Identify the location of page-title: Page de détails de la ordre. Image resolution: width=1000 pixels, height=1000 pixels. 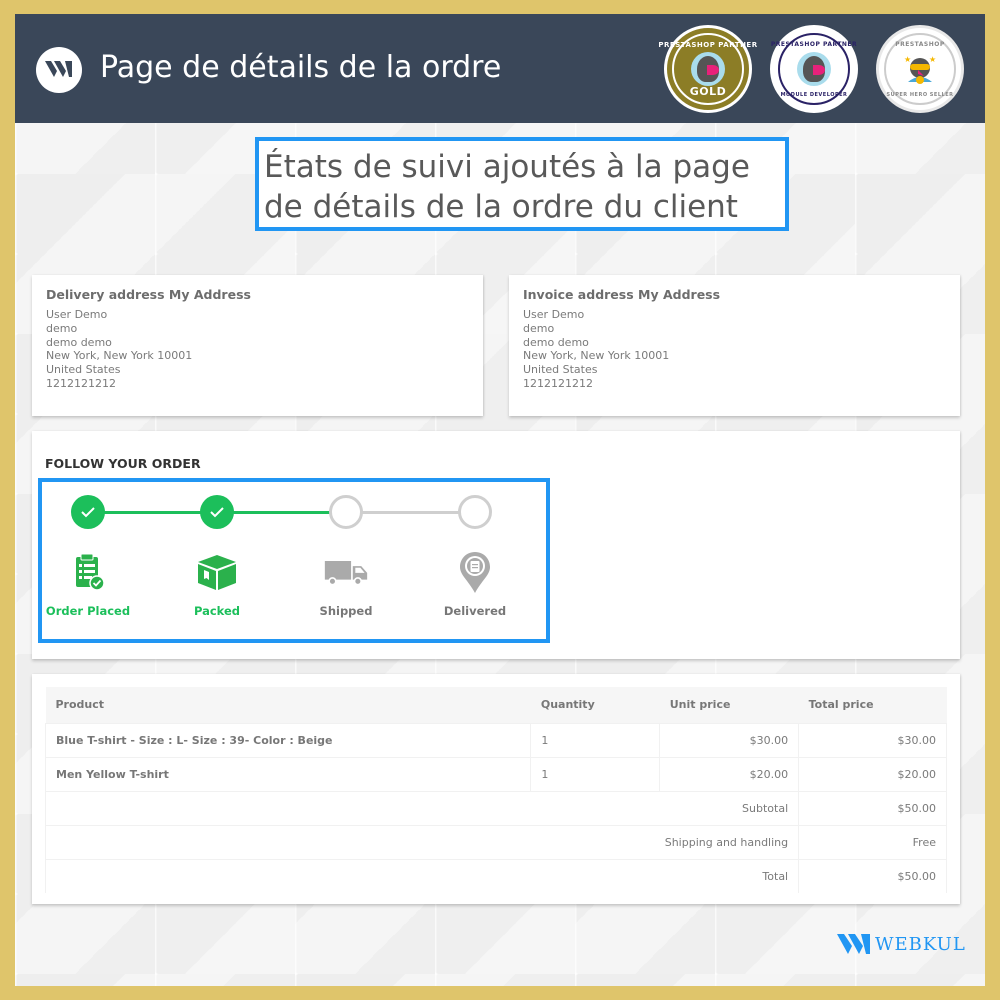
(301, 67).